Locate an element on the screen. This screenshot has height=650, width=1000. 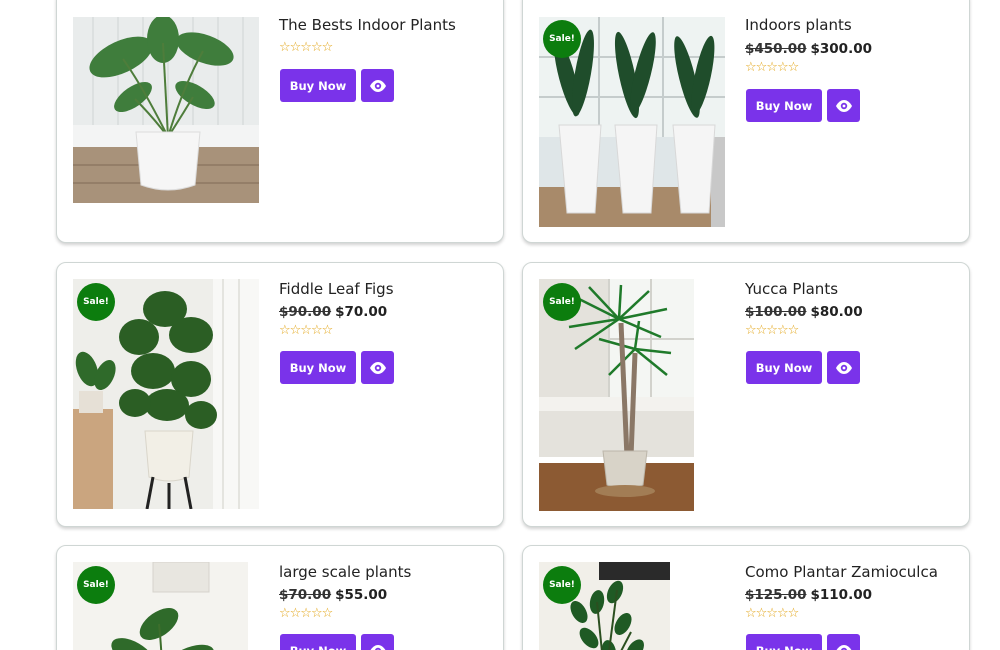
sale-price: $70.00 is located at coordinates (361, 312).